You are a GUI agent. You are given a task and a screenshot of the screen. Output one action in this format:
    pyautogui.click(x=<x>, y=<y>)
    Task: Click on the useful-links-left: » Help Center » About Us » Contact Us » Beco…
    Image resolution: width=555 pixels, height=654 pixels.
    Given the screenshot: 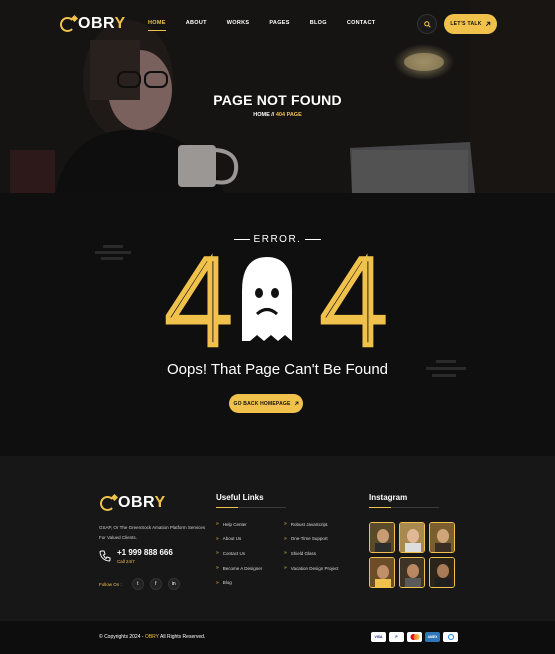 What is the action you would take?
    pyautogui.click(x=239, y=553)
    